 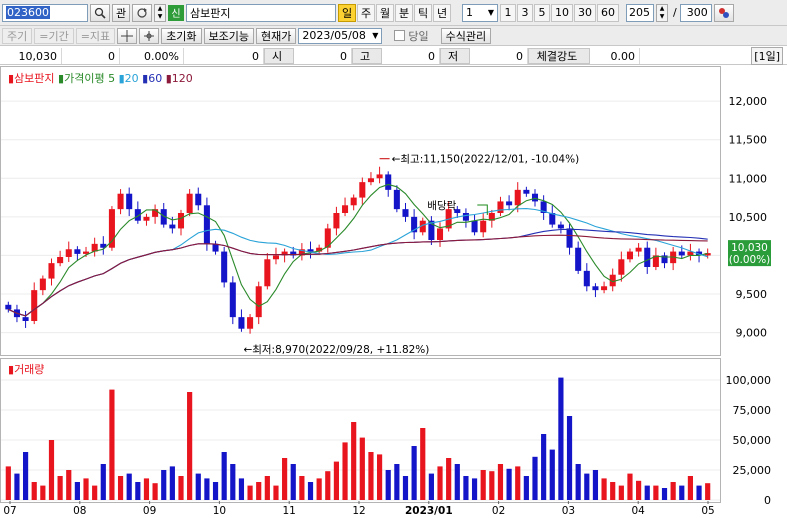 I want to click on period-minute-button: 분, so click(x=404, y=12).